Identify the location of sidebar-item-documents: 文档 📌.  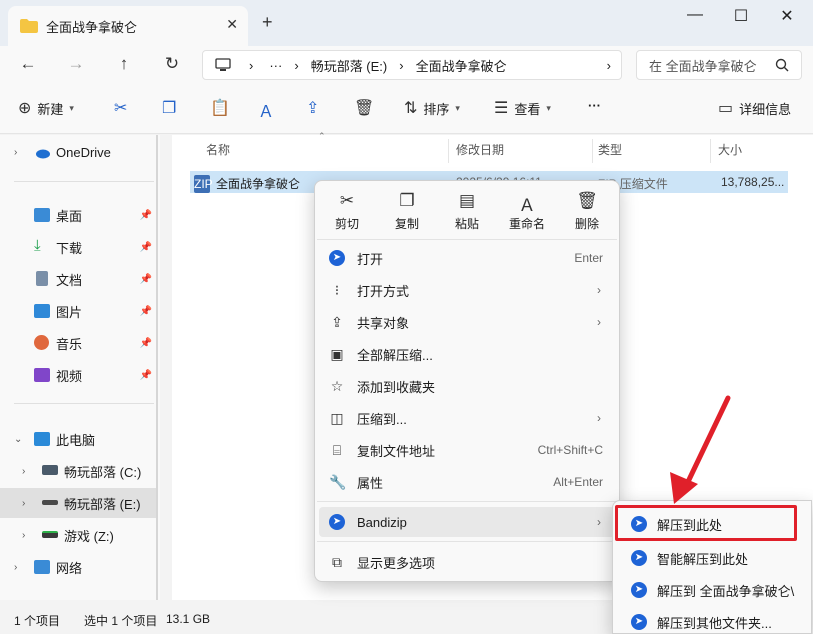
(79, 279).